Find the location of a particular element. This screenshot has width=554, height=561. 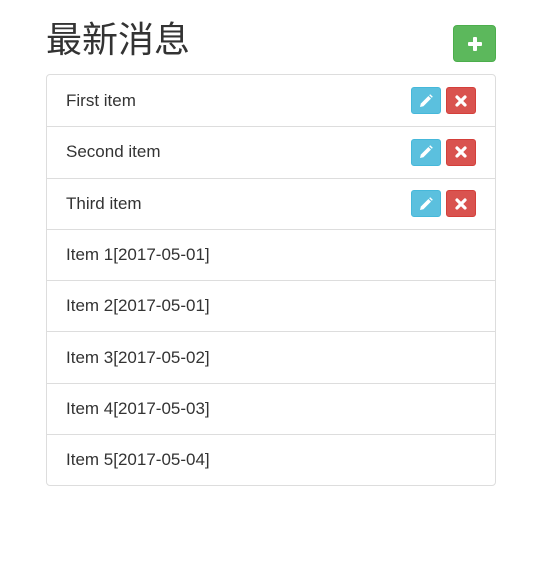

list-item-label: Item 3[2017-05-02] is located at coordinates (138, 357).